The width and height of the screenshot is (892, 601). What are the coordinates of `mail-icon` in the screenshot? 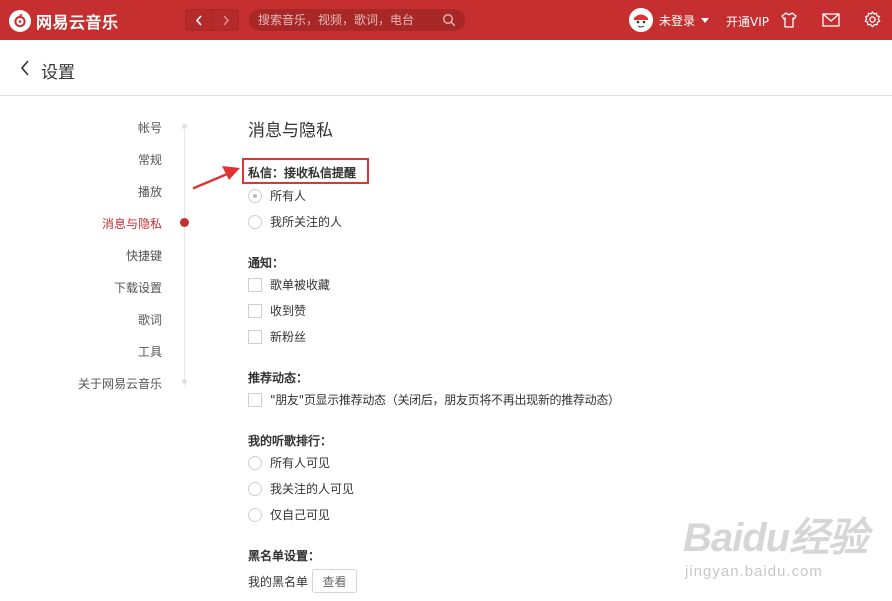 It's located at (831, 20).